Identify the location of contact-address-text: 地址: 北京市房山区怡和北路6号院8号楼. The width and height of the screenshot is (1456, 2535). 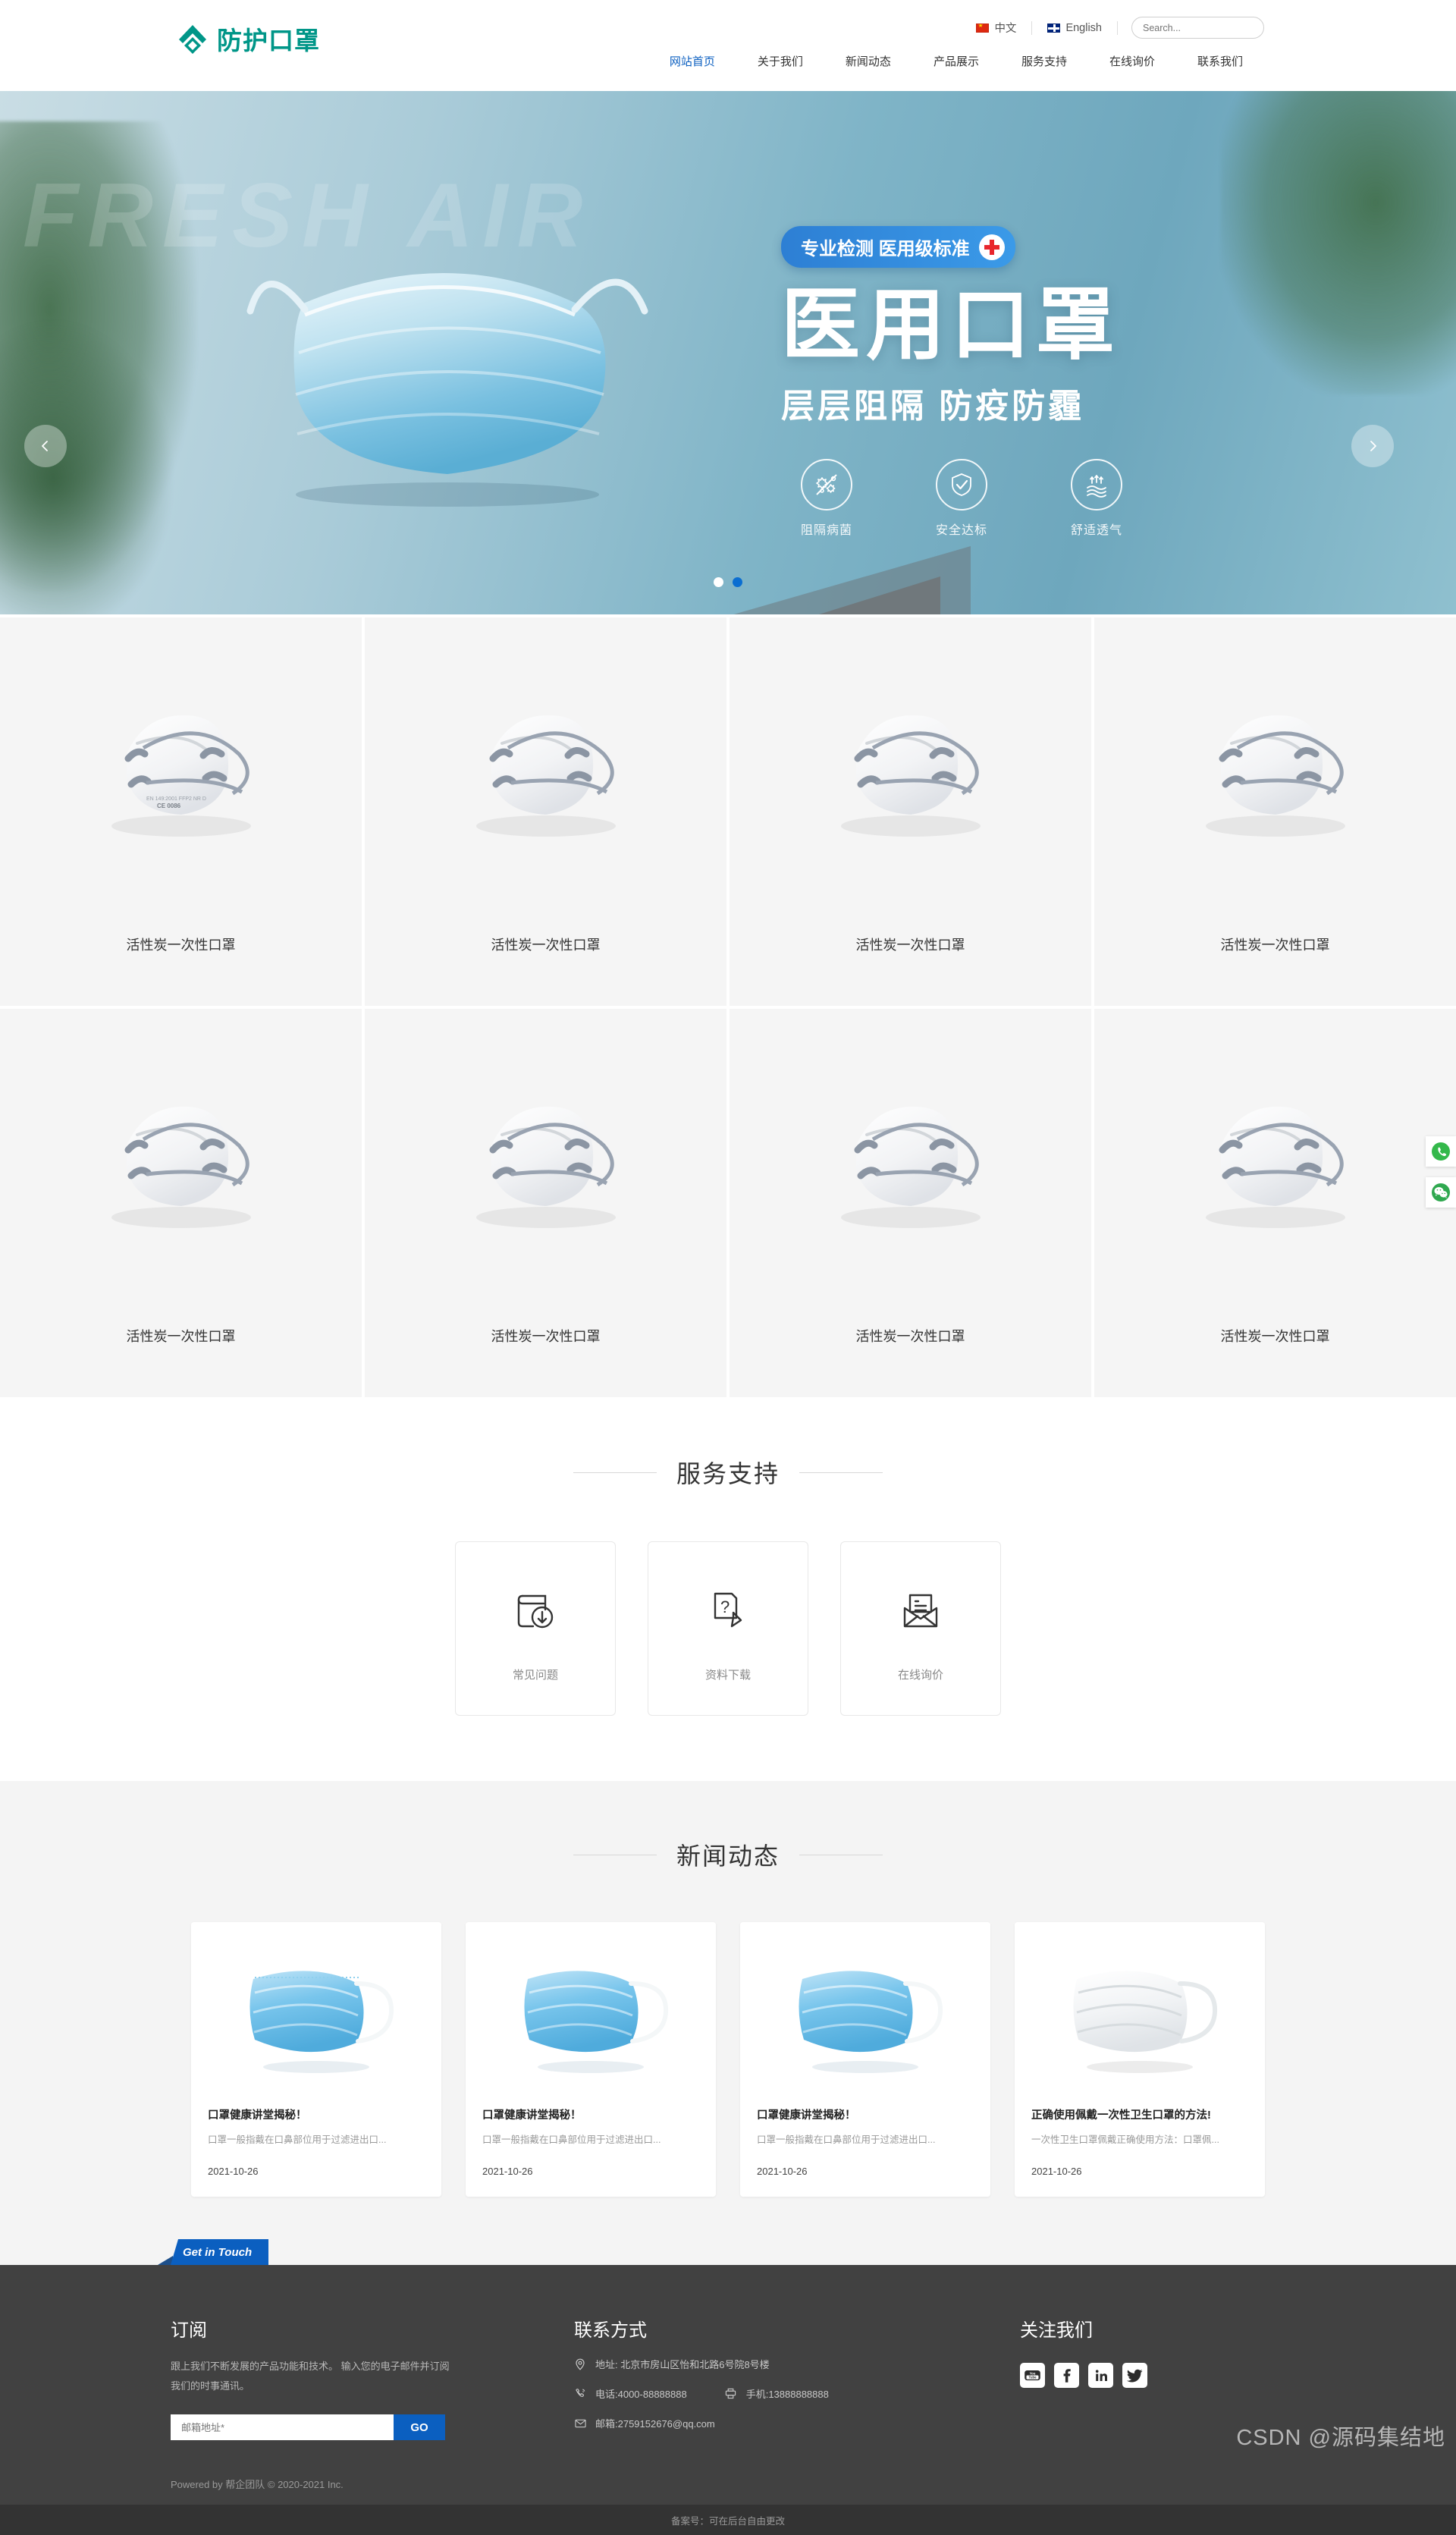
(682, 2364).